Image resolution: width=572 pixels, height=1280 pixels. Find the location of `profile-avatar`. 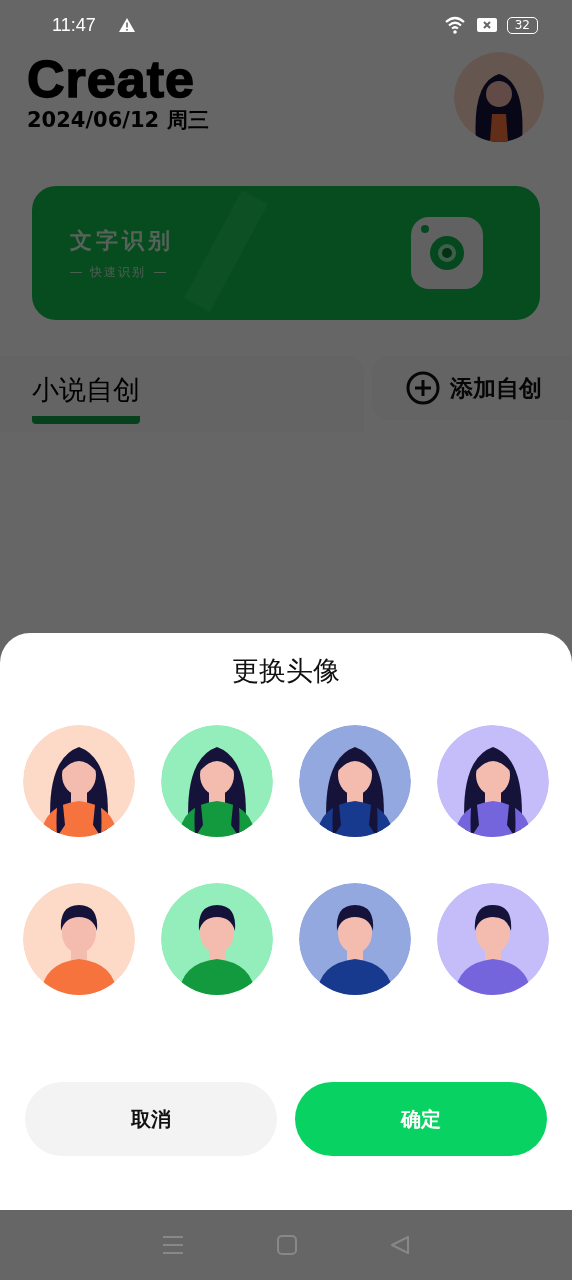

profile-avatar is located at coordinates (499, 97).